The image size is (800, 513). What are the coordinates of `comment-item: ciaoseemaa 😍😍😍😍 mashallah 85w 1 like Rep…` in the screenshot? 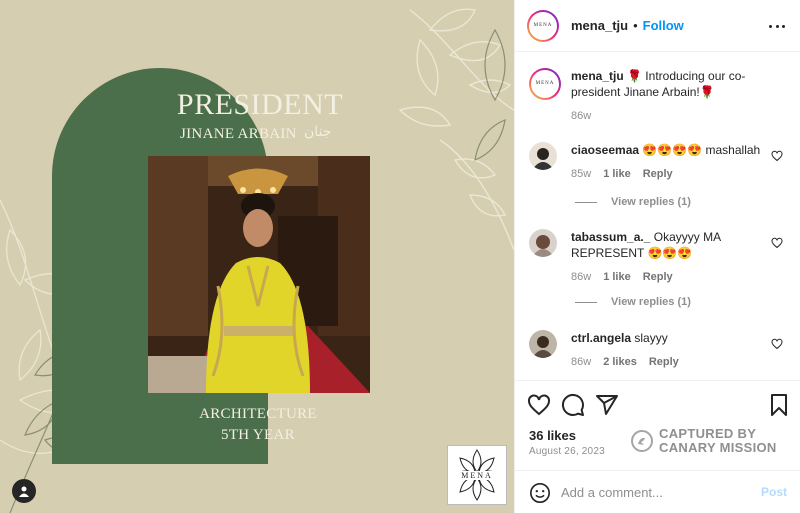 It's located at (659, 162).